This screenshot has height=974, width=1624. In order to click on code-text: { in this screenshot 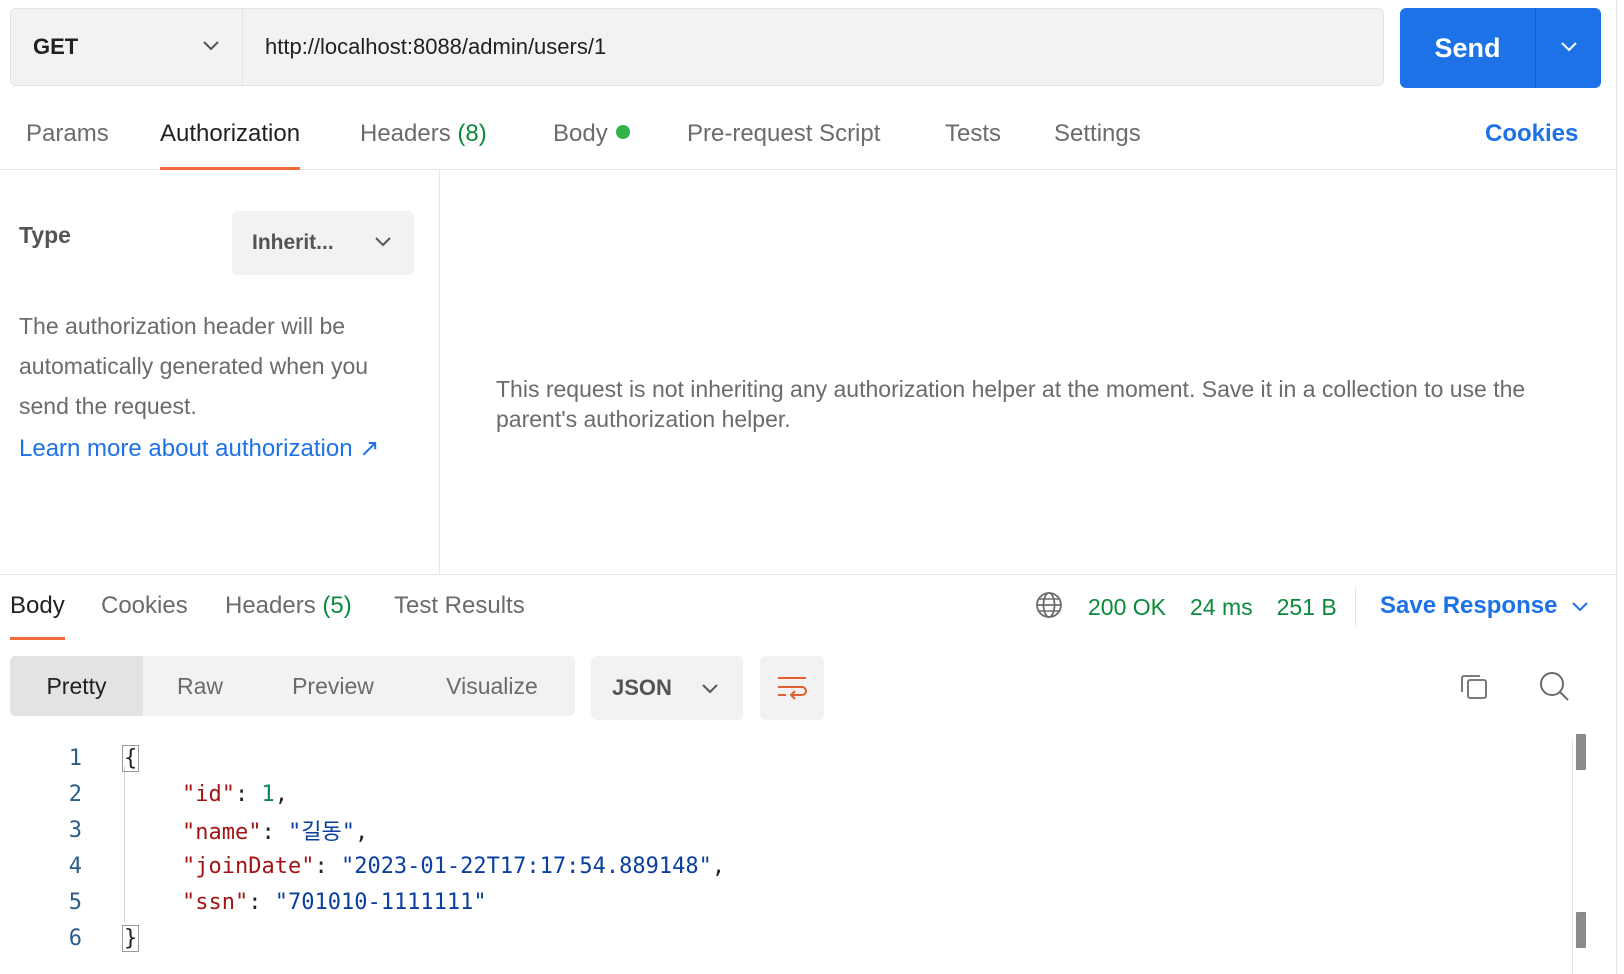, I will do `click(131, 758)`.